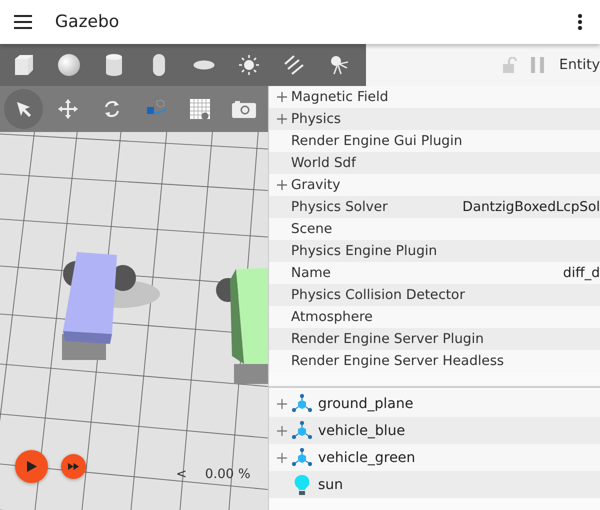  I want to click on property-row: Physics Collision Detector, so click(434, 295).